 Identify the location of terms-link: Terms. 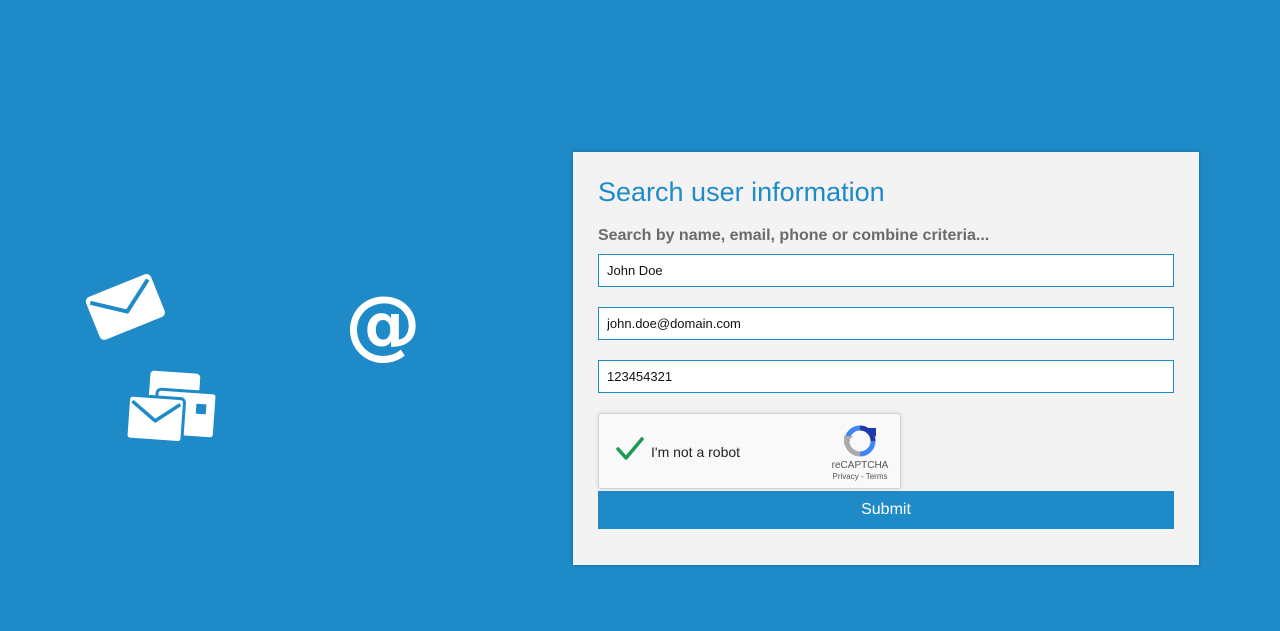
(877, 476).